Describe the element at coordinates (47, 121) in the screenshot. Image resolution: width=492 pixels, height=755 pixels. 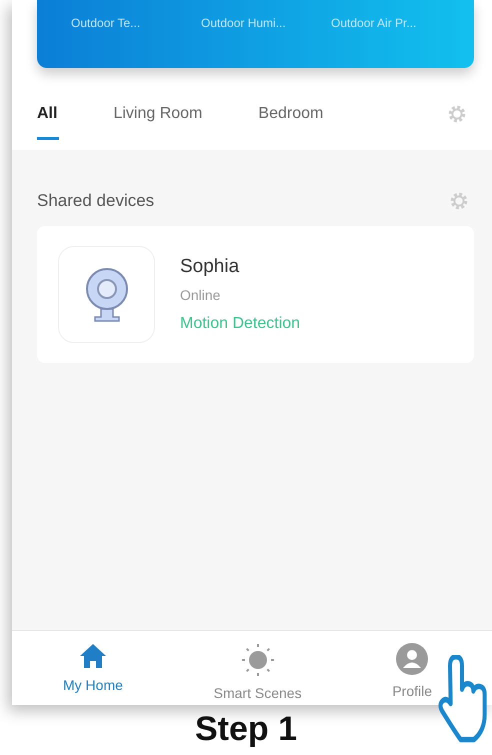
I see `room-tab: All` at that location.